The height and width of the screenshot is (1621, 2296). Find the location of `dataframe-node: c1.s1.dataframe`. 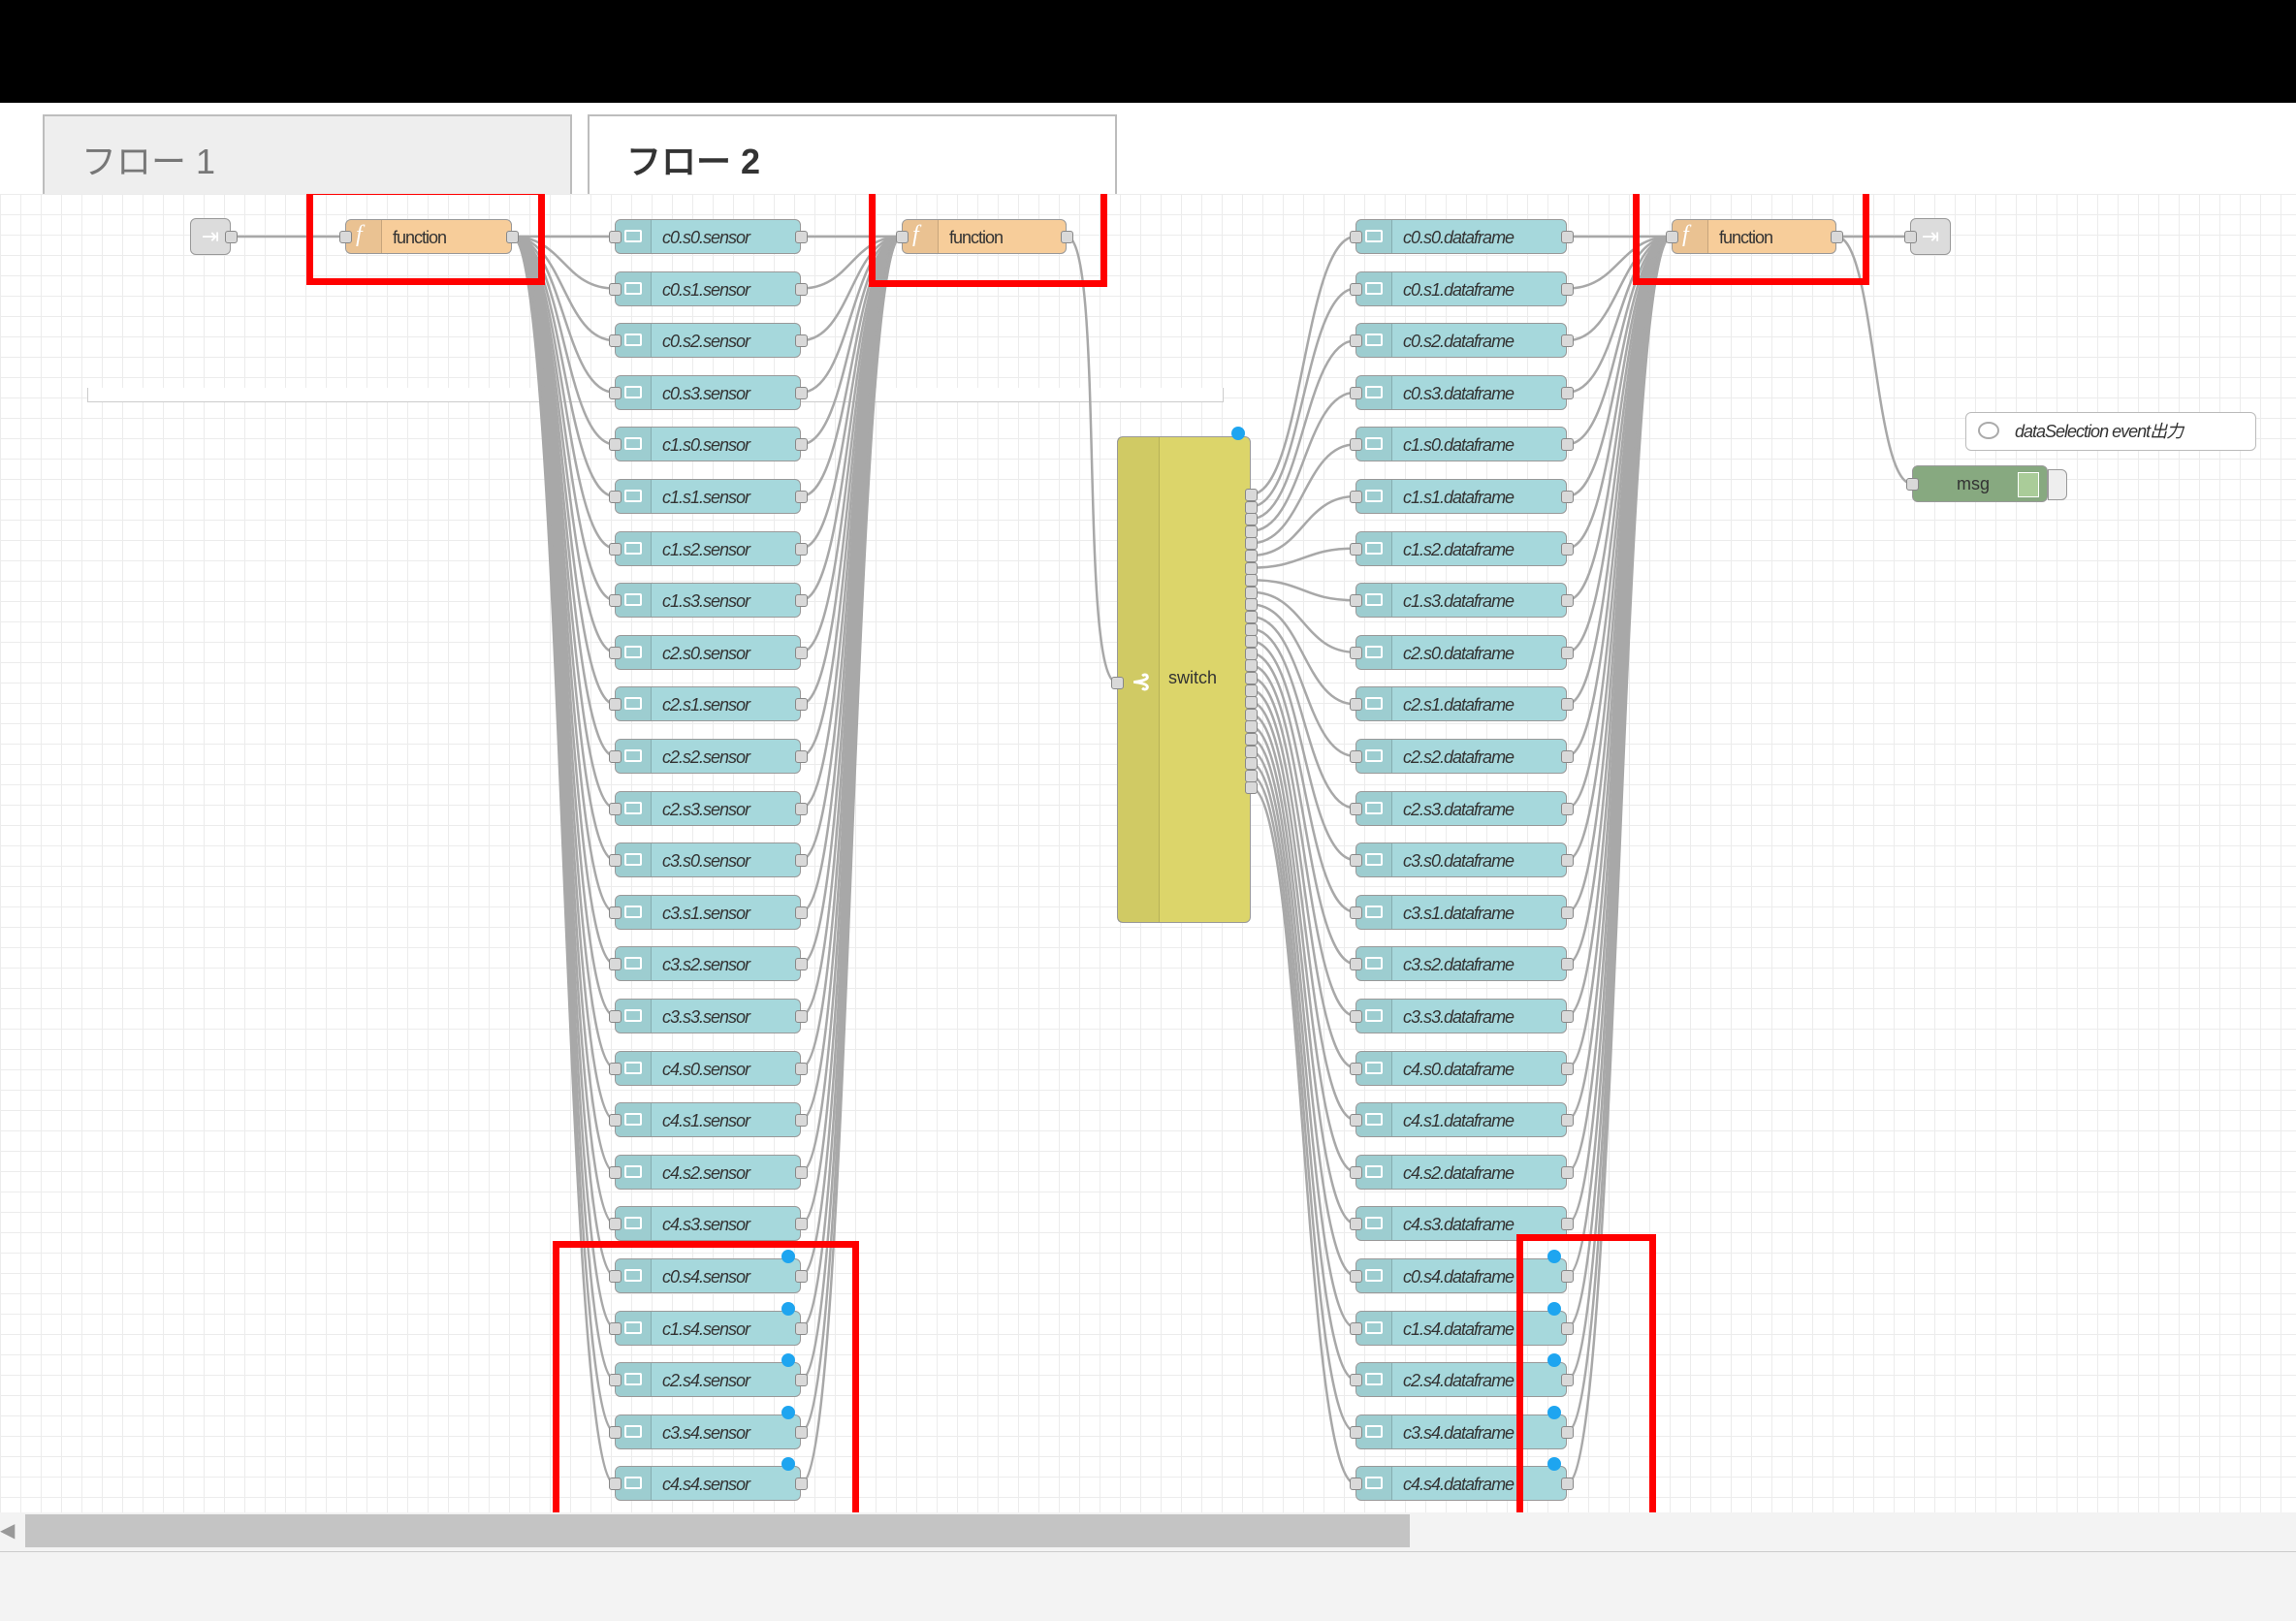

dataframe-node: c1.s1.dataframe is located at coordinates (1461, 496).